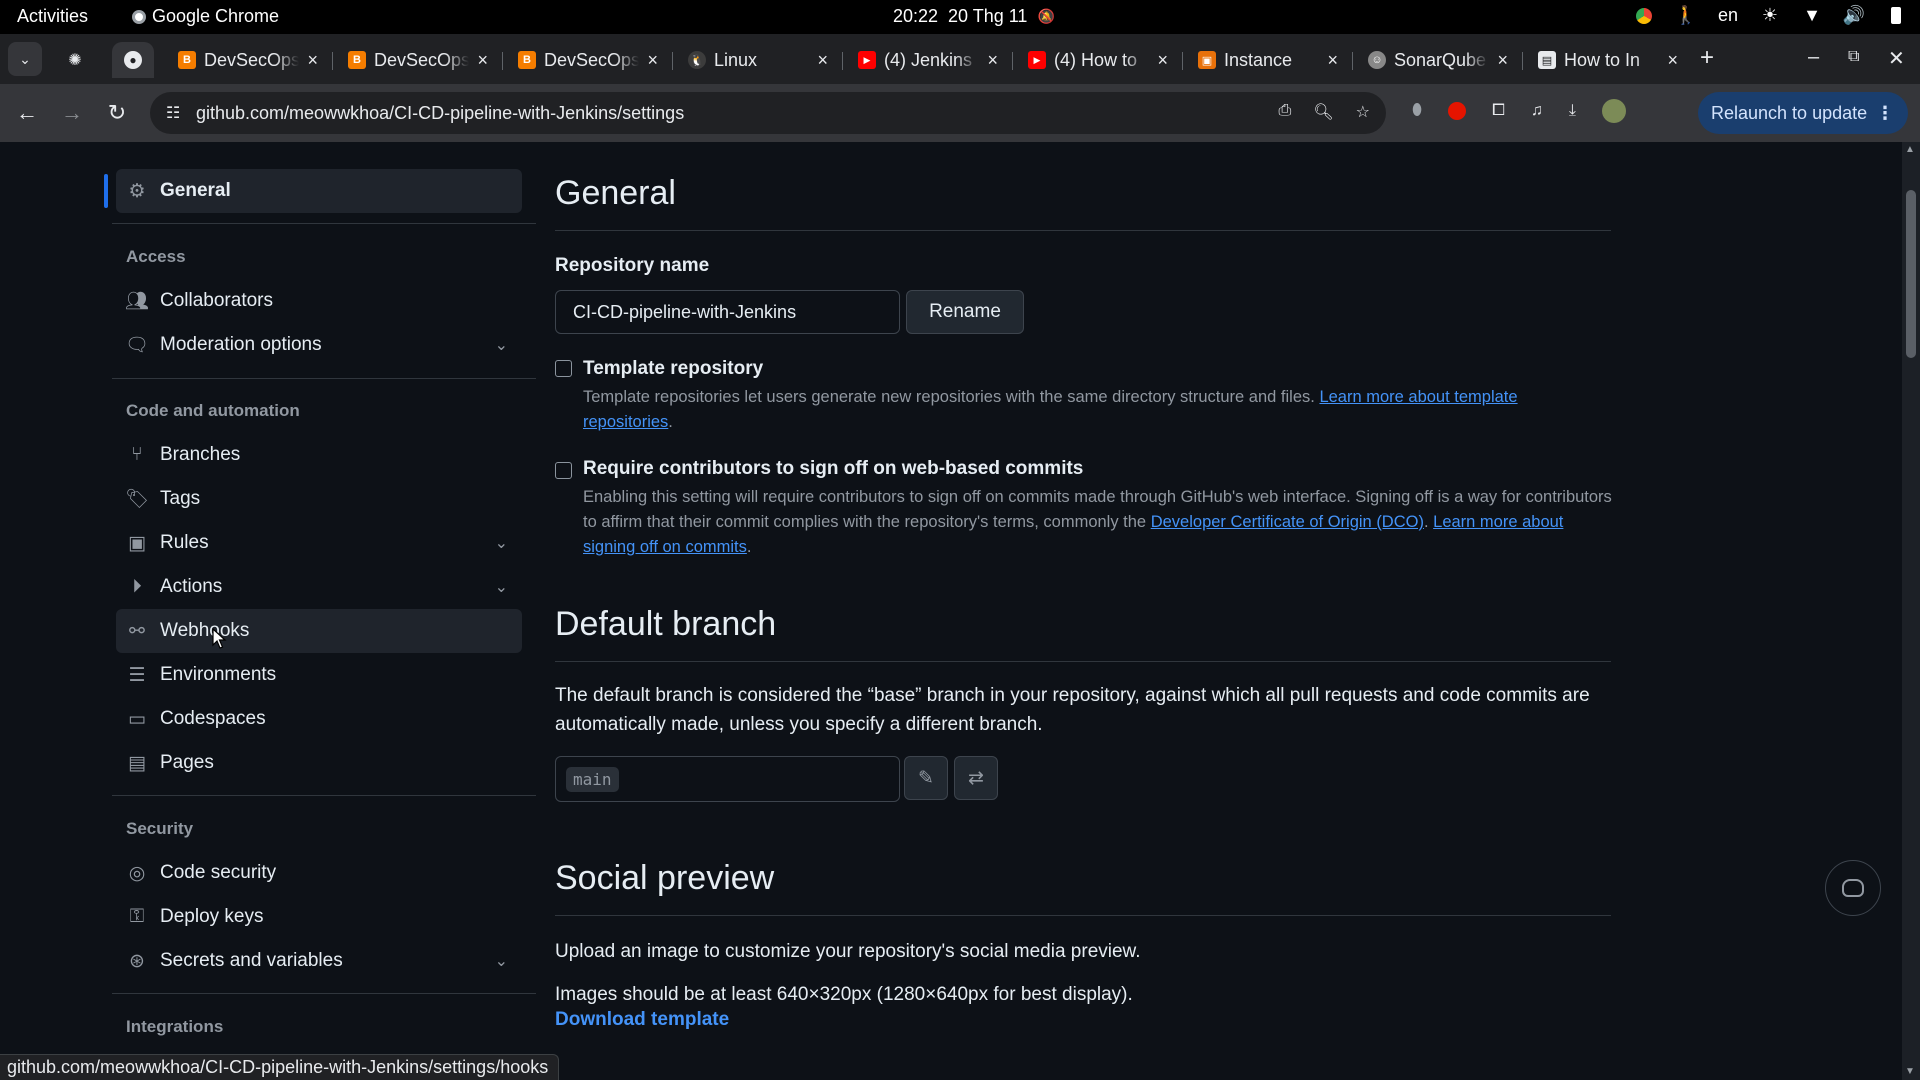  I want to click on sidebar-item-collaborators: 👥︎ Collaborators, so click(319, 301).